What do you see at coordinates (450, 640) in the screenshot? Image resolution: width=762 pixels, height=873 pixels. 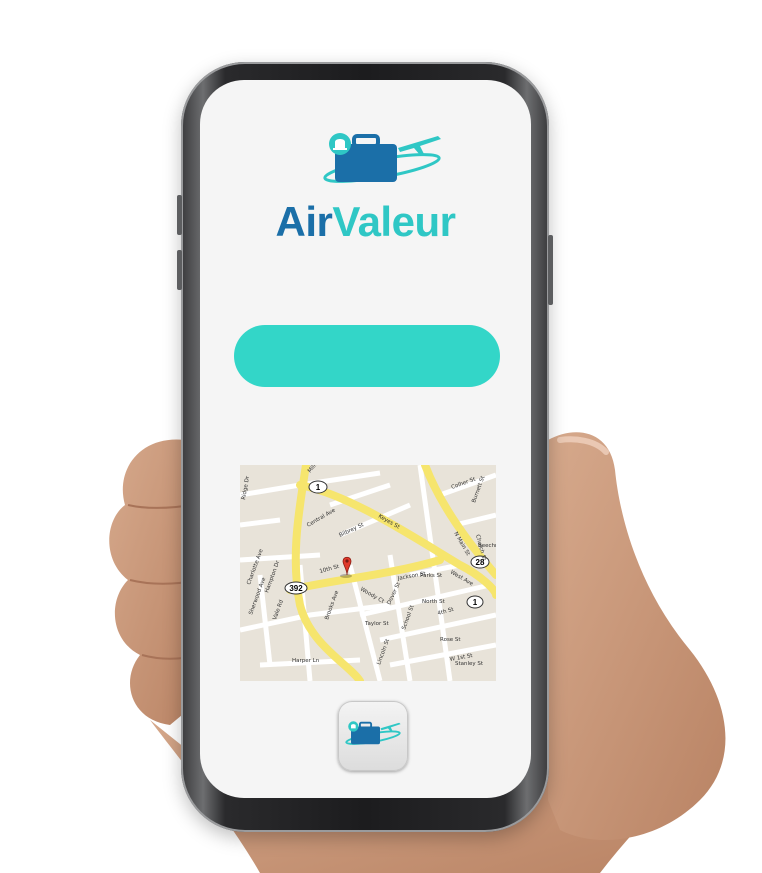 I see `map-street-label: Rose St` at bounding box center [450, 640].